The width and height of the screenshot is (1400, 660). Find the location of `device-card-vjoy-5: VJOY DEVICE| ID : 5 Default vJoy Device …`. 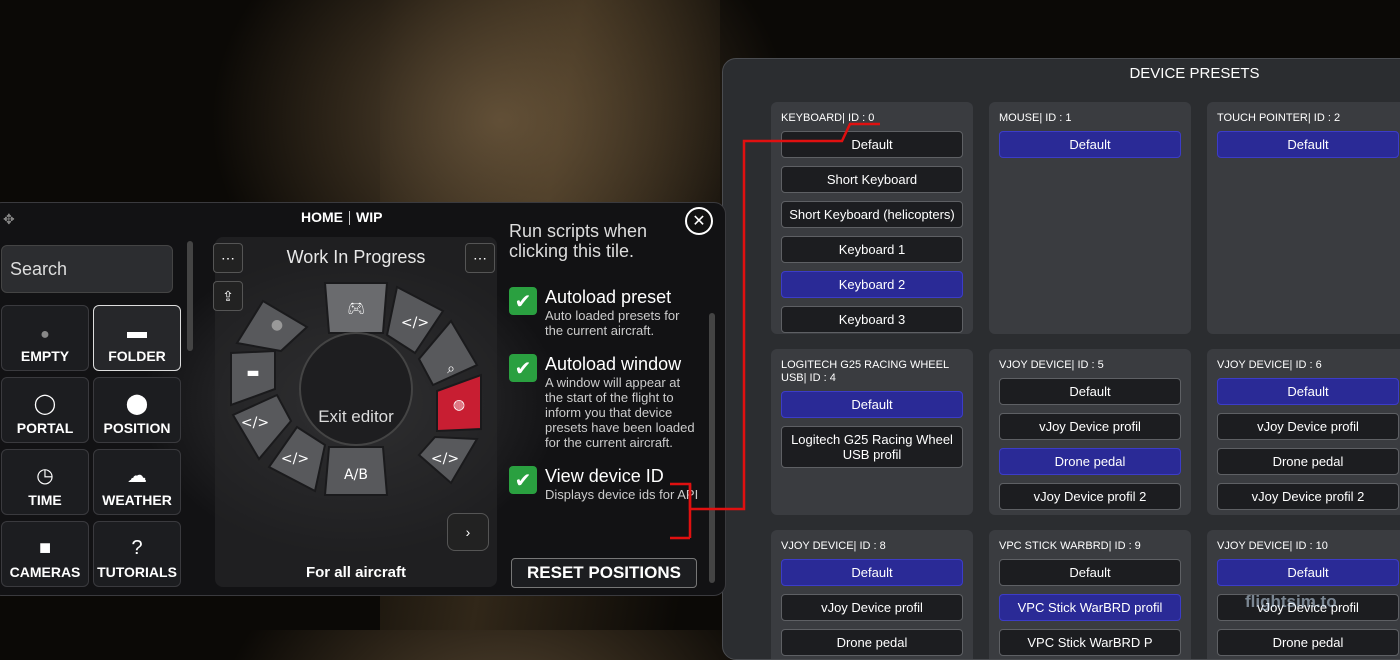

device-card-vjoy-5: VJOY DEVICE| ID : 5 Default vJoy Device … is located at coordinates (1090, 432).